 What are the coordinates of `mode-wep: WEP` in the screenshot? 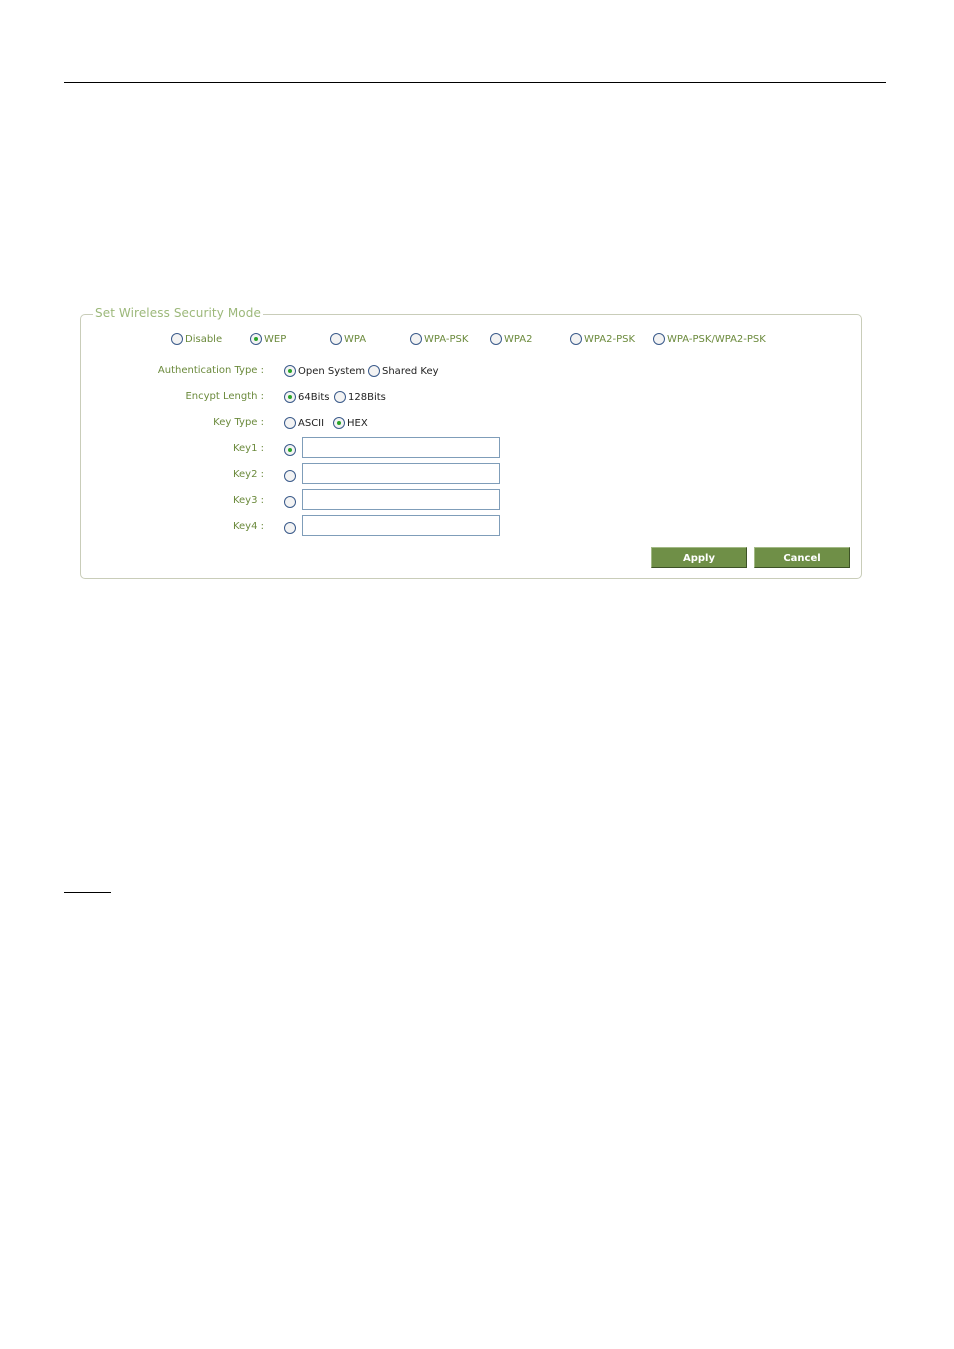 It's located at (268, 339).